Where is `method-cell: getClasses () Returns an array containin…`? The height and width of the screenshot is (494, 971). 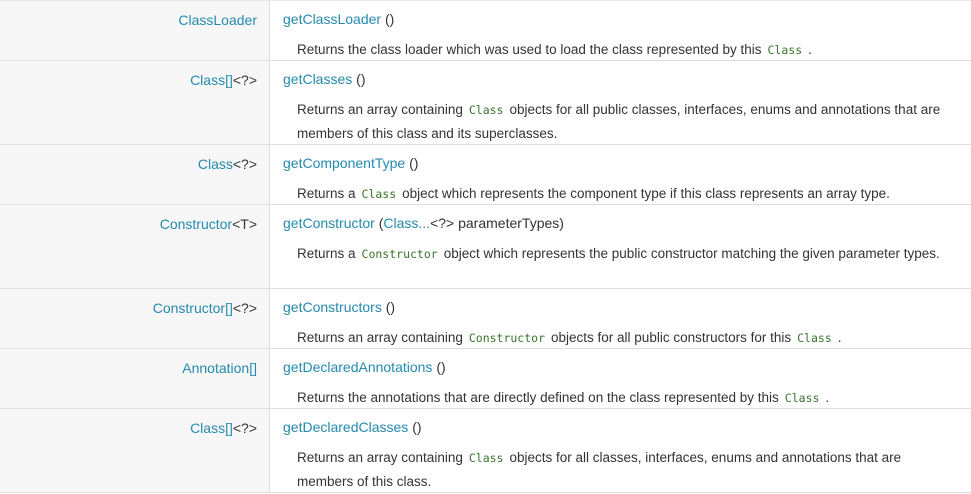
method-cell: getClasses () Returns an array containin… is located at coordinates (620, 102).